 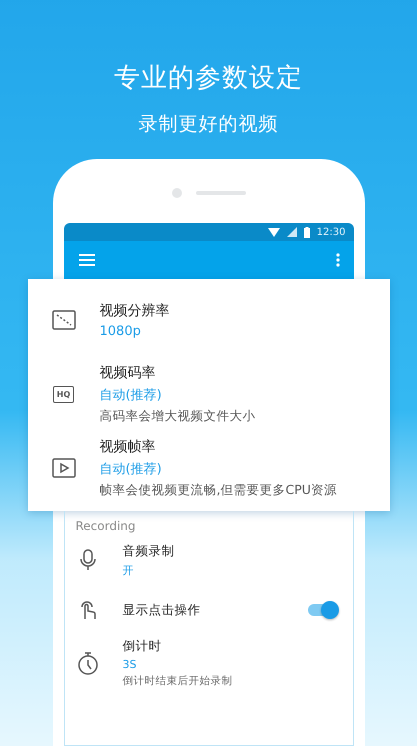 What do you see at coordinates (208, 78) in the screenshot?
I see `headline: 专业的参数设定` at bounding box center [208, 78].